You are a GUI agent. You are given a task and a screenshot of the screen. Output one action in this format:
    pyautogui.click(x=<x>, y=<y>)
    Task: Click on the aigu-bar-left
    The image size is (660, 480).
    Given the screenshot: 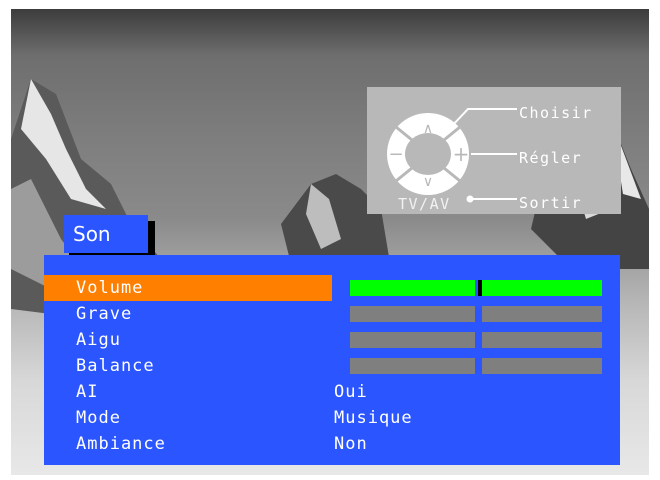 What is the action you would take?
    pyautogui.click(x=412, y=340)
    